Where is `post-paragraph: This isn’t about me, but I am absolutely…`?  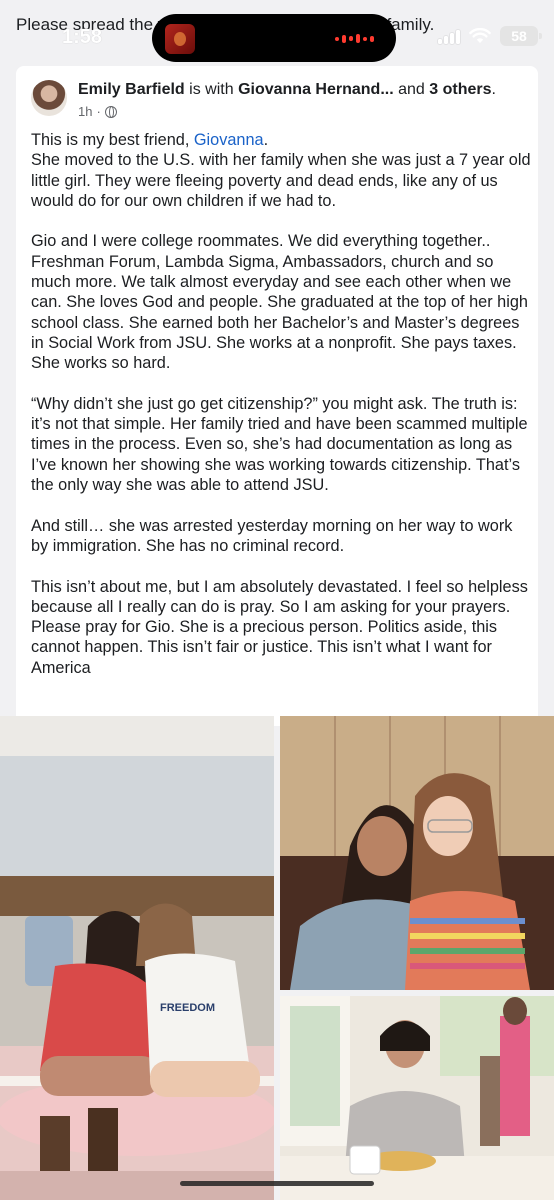 post-paragraph: This isn’t about me, but I am absolutely… is located at coordinates (279, 627).